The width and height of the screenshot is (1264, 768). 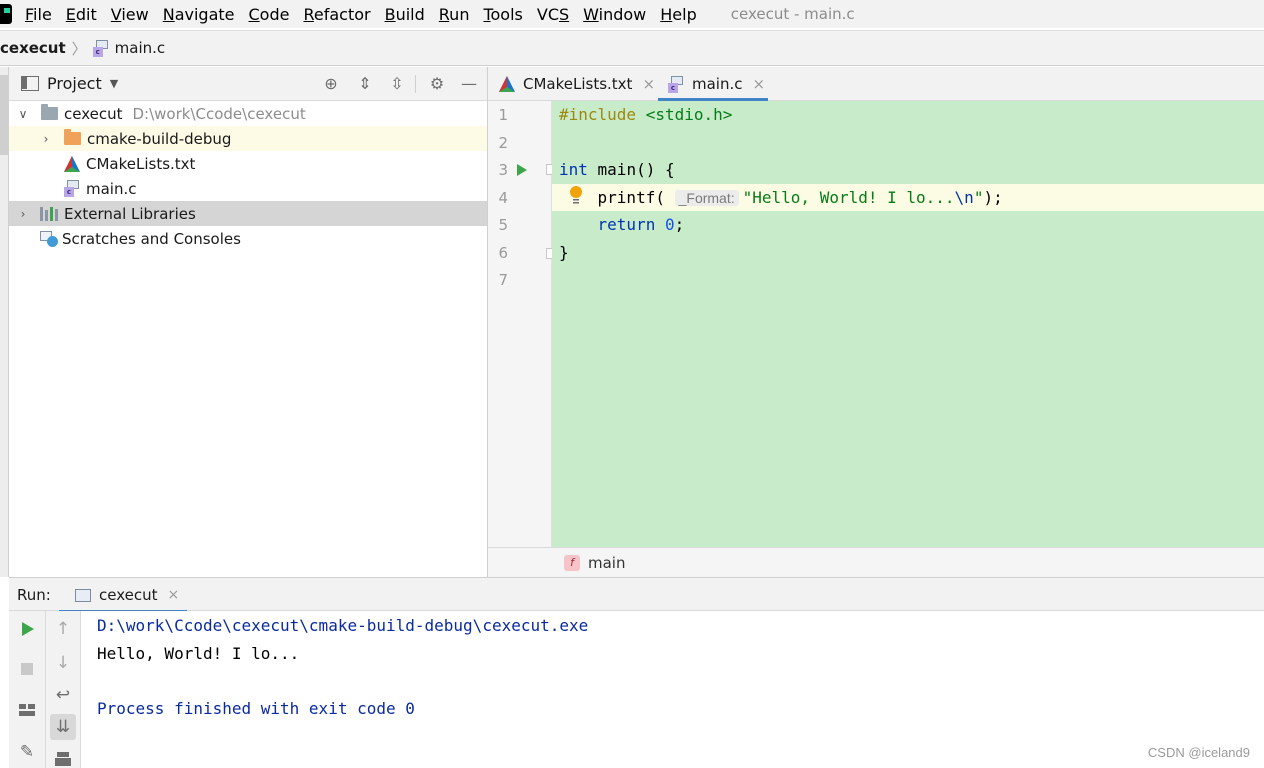 I want to click on tree-item-label: CMakeLists.txt, so click(x=141, y=163).